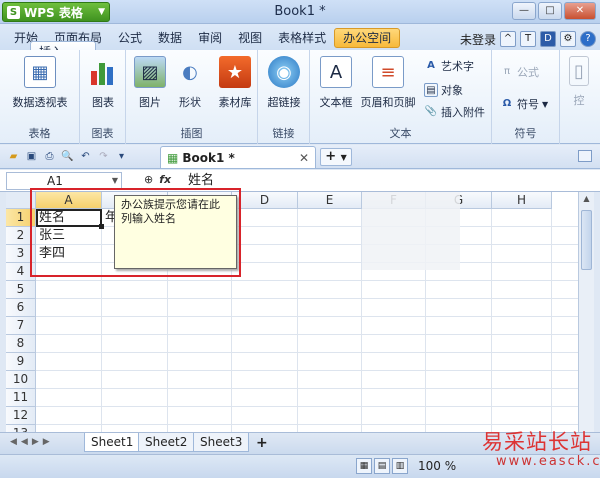 This screenshot has width=600, height=478. I want to click on row-header-10: 10, so click(21, 380).